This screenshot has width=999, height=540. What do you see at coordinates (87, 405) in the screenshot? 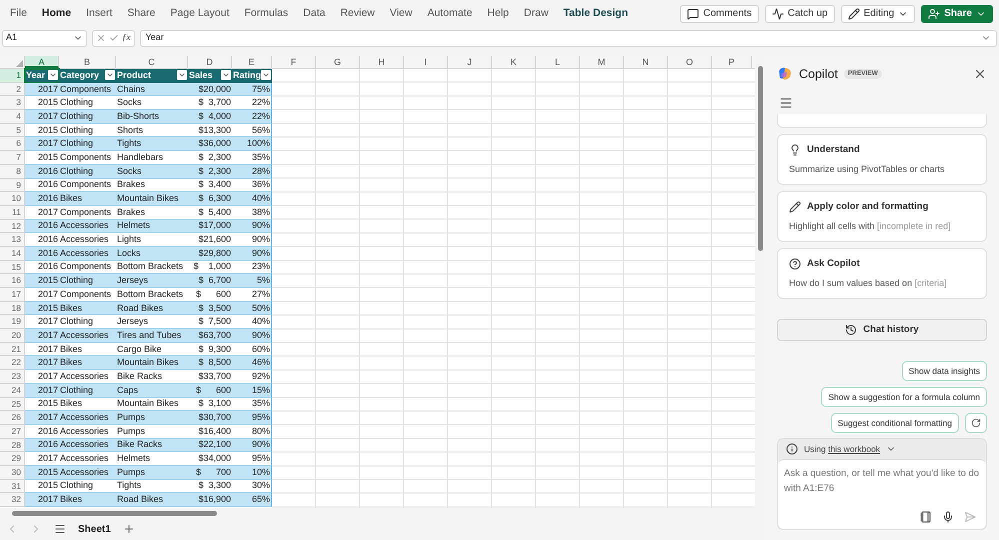
I see `table-cell: Bikes` at bounding box center [87, 405].